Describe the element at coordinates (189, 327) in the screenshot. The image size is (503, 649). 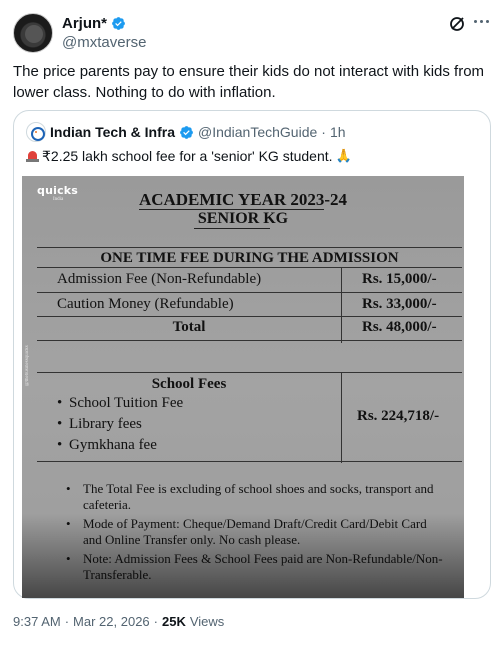
I see `total-label: Total` at that location.